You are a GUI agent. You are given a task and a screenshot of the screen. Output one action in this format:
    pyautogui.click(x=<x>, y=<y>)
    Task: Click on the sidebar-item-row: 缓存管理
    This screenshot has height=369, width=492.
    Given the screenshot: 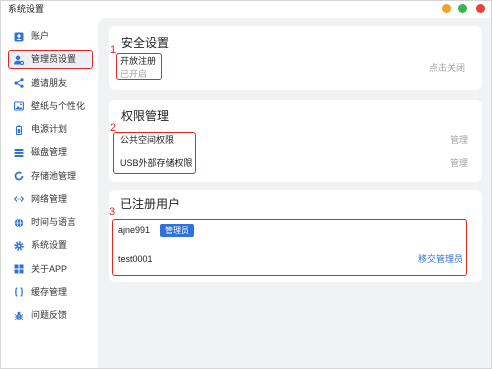 What is the action you would take?
    pyautogui.click(x=50, y=292)
    